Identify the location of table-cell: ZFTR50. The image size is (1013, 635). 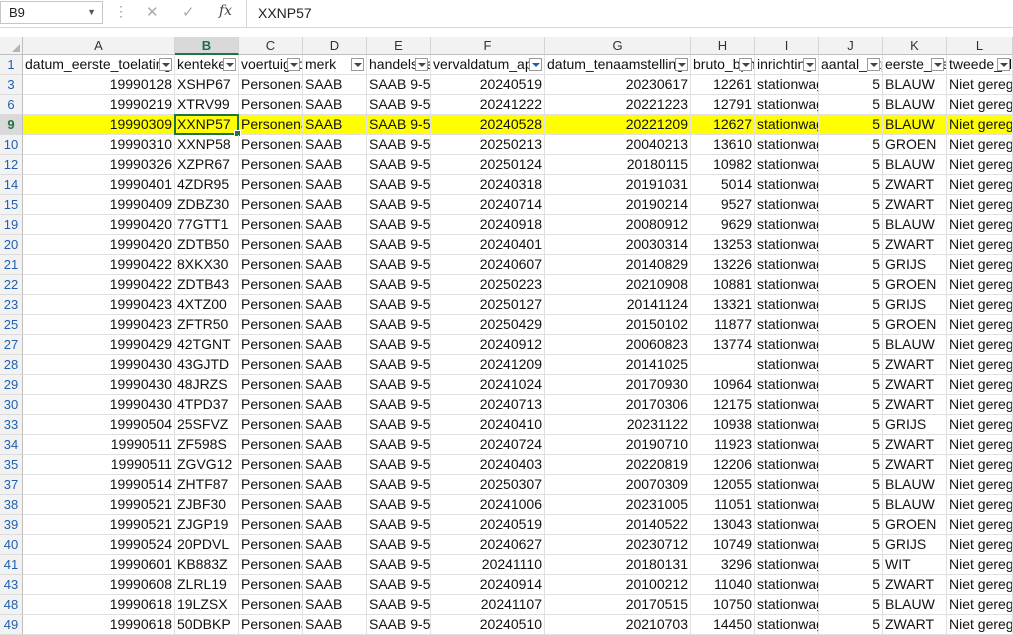
(207, 325).